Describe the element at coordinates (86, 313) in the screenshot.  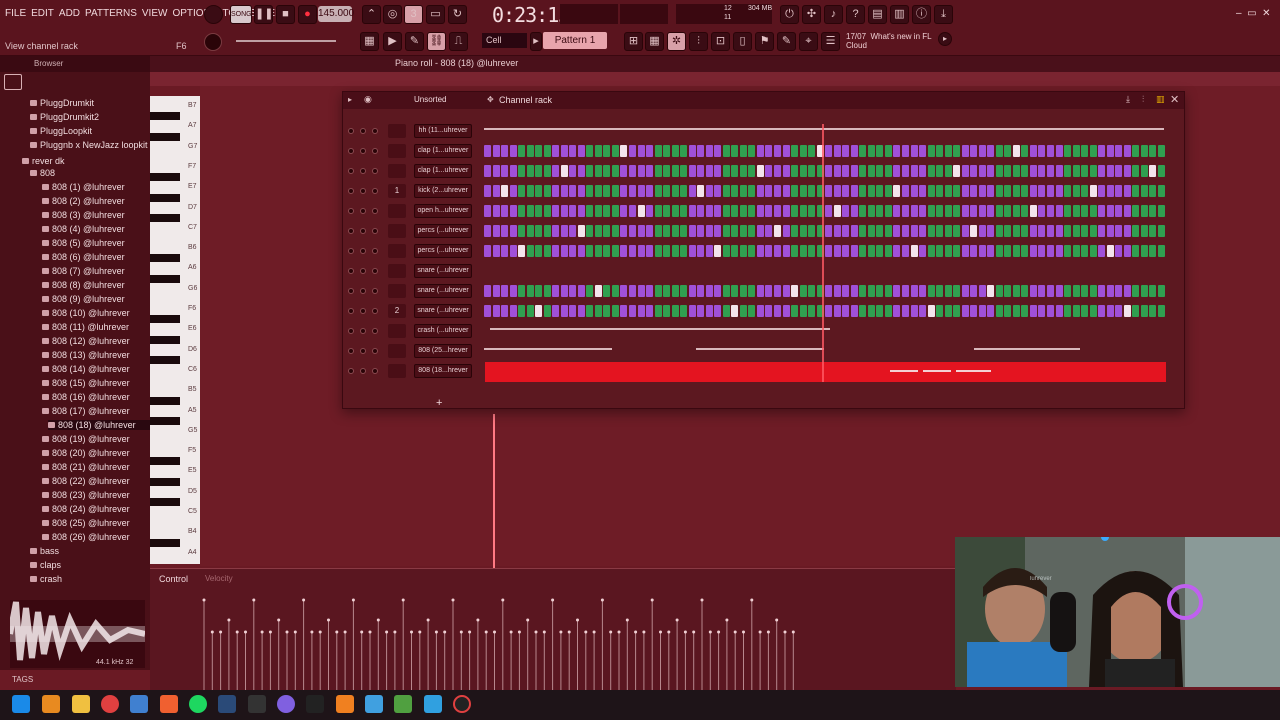
I see `browser-item: 808 (10) @luhrever` at that location.